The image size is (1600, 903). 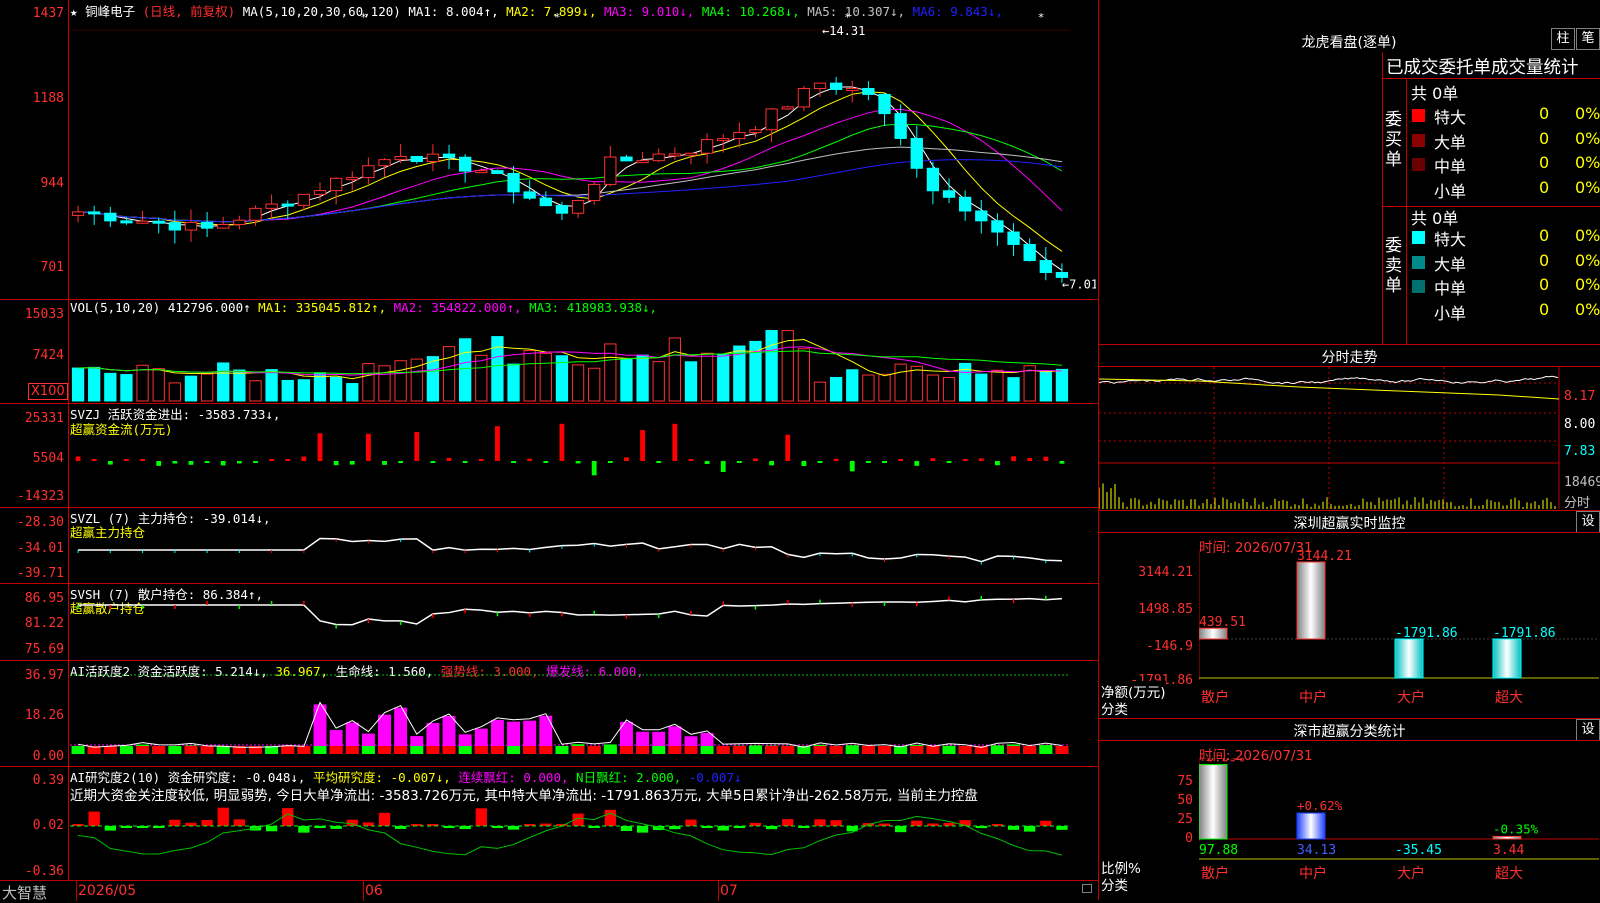 What do you see at coordinates (583, 822) in the screenshot?
I see `ai-research-bars` at bounding box center [583, 822].